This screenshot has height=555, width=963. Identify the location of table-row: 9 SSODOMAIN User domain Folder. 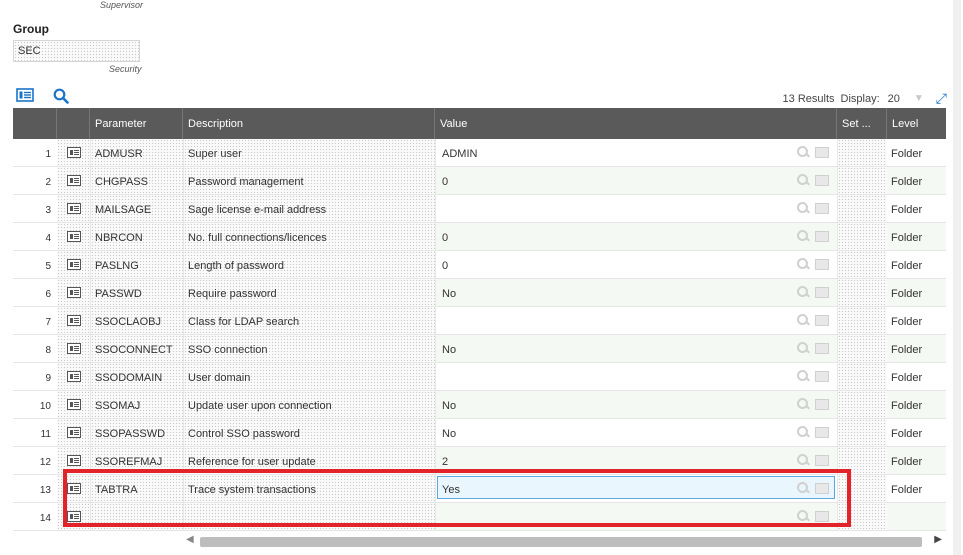
(479, 377).